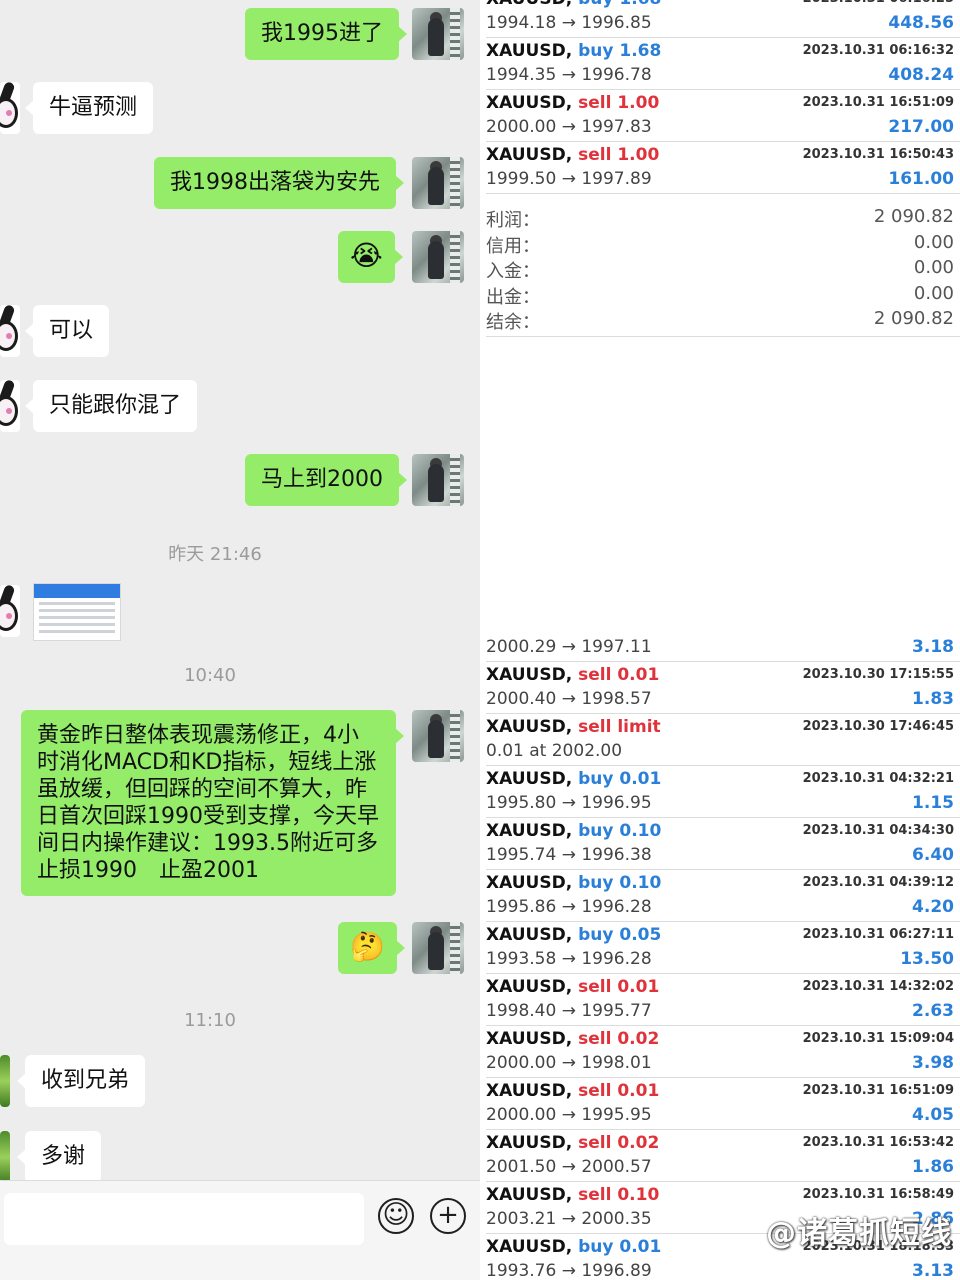 Image resolution: width=960 pixels, height=1280 pixels. What do you see at coordinates (878, 674) in the screenshot?
I see `trade-date: 2023.10.30 17:15:55` at bounding box center [878, 674].